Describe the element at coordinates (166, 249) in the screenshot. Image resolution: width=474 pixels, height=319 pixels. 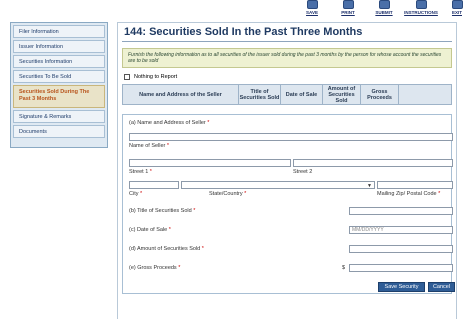
I see `amount-sold-label: (d) Amount of Securities Sold *` at that location.